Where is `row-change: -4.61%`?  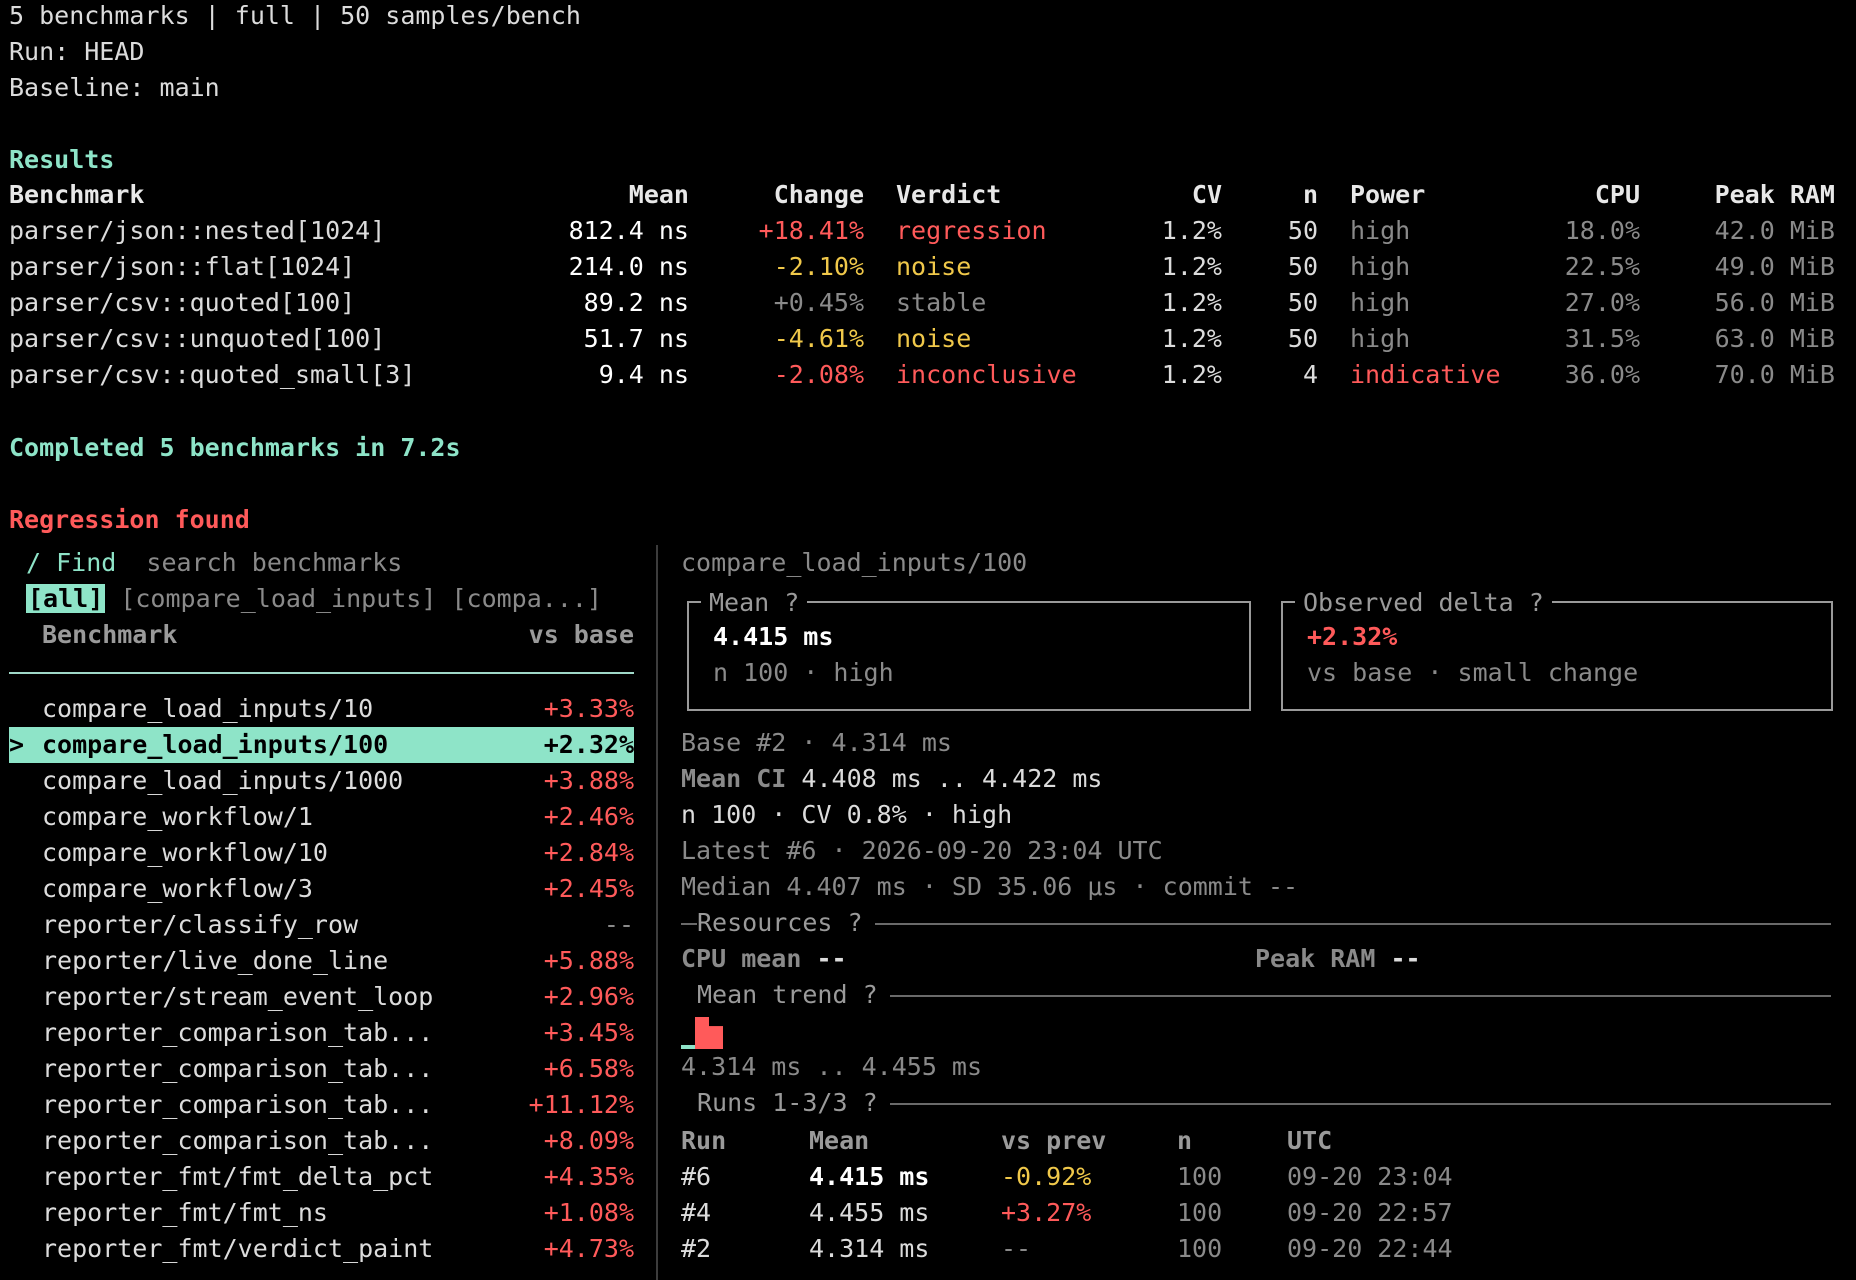
row-change: -4.61% is located at coordinates (818, 338).